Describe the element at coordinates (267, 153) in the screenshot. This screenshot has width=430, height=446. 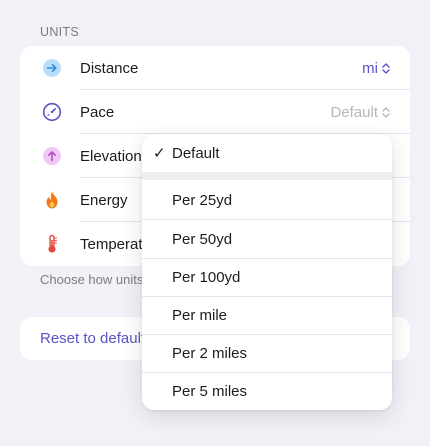
I see `menu-item-default: ✓ Default` at that location.